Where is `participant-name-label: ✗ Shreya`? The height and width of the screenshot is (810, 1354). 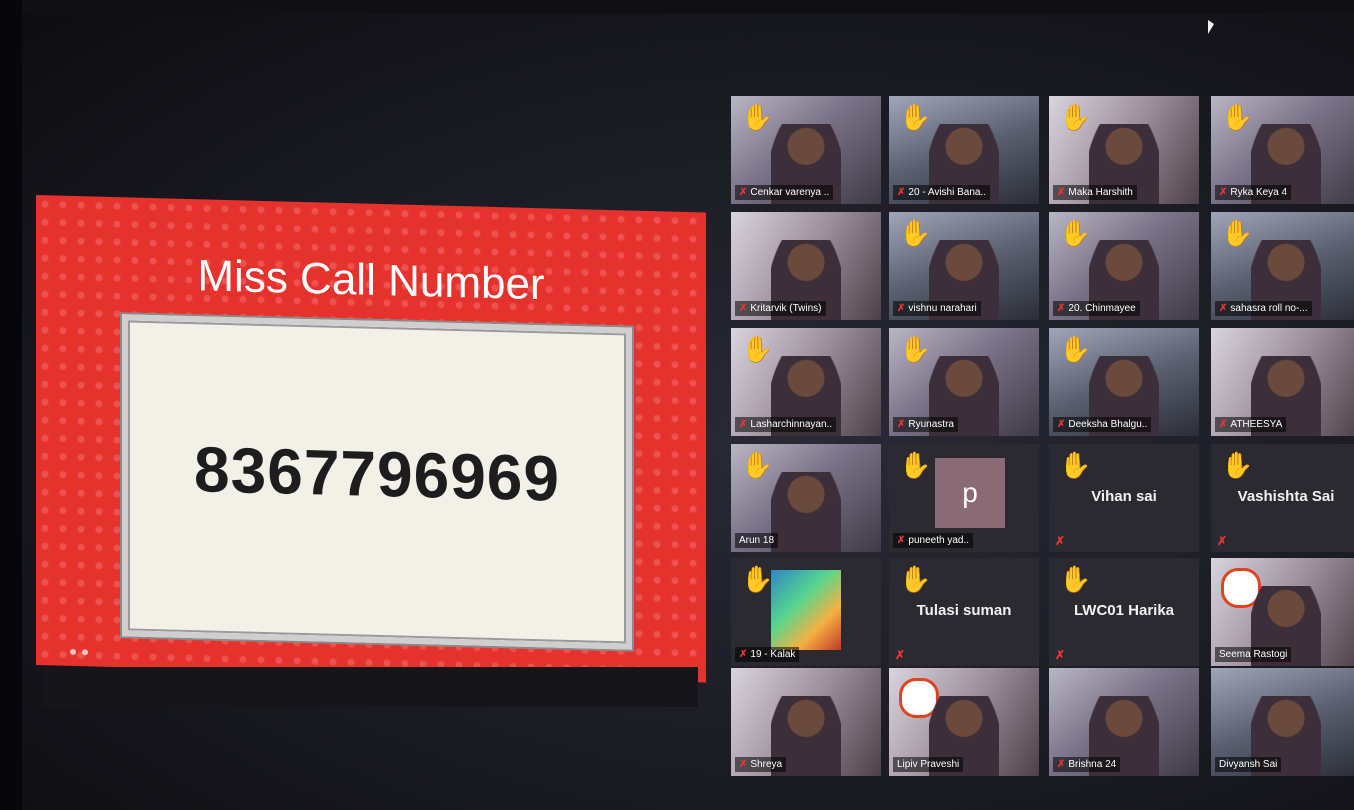
participant-name-label: ✗ Shreya is located at coordinates (761, 764).